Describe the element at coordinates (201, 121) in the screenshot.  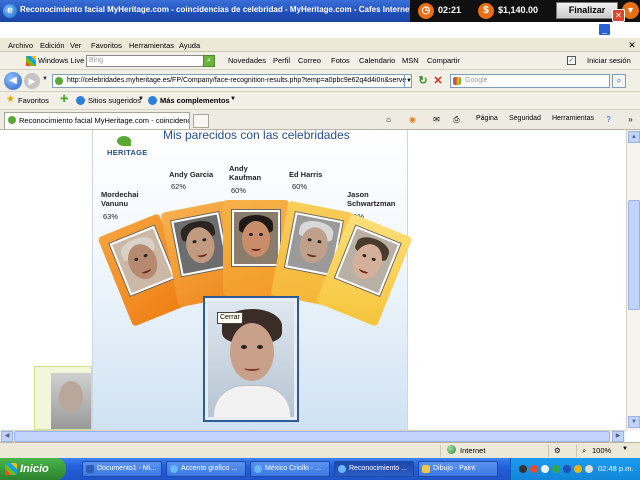
I see `new-tab-button` at that location.